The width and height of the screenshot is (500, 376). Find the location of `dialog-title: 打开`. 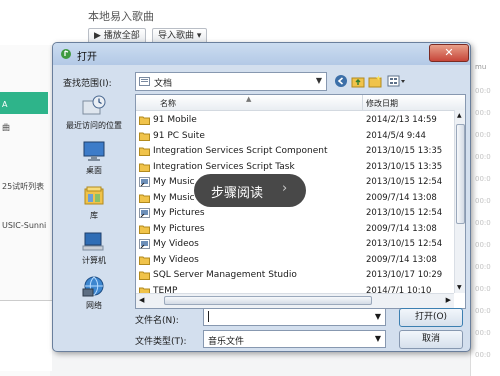

dialog-title: 打开 is located at coordinates (87, 57).